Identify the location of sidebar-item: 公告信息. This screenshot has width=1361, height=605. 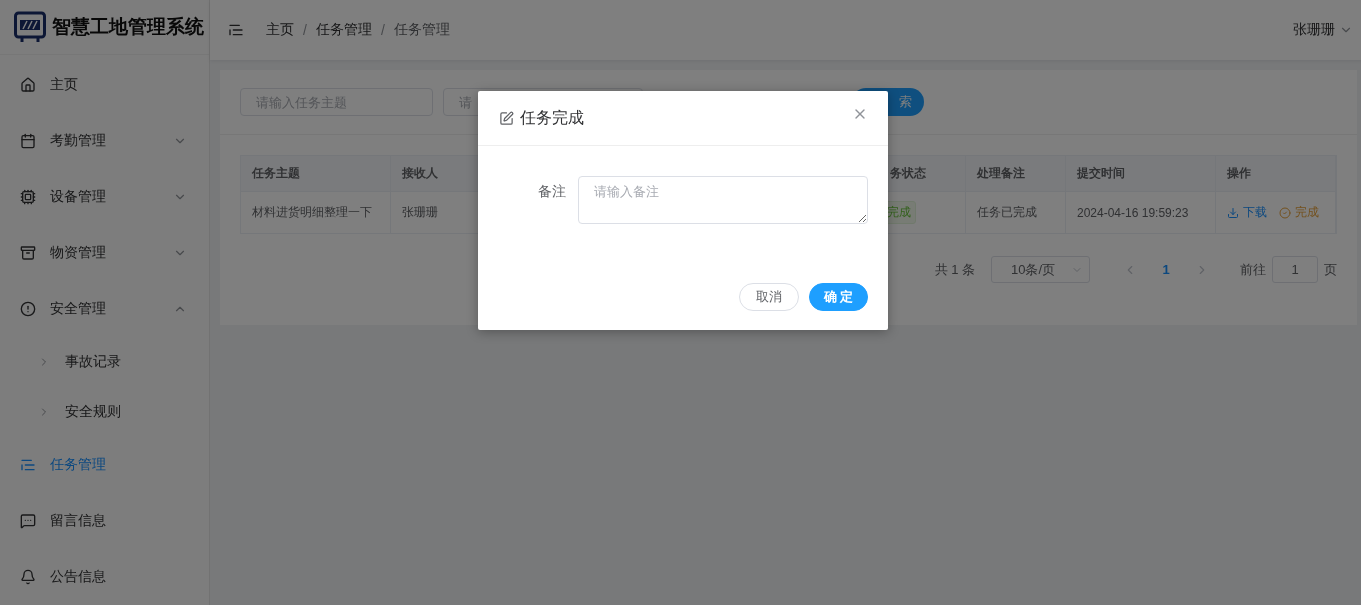
(104, 577).